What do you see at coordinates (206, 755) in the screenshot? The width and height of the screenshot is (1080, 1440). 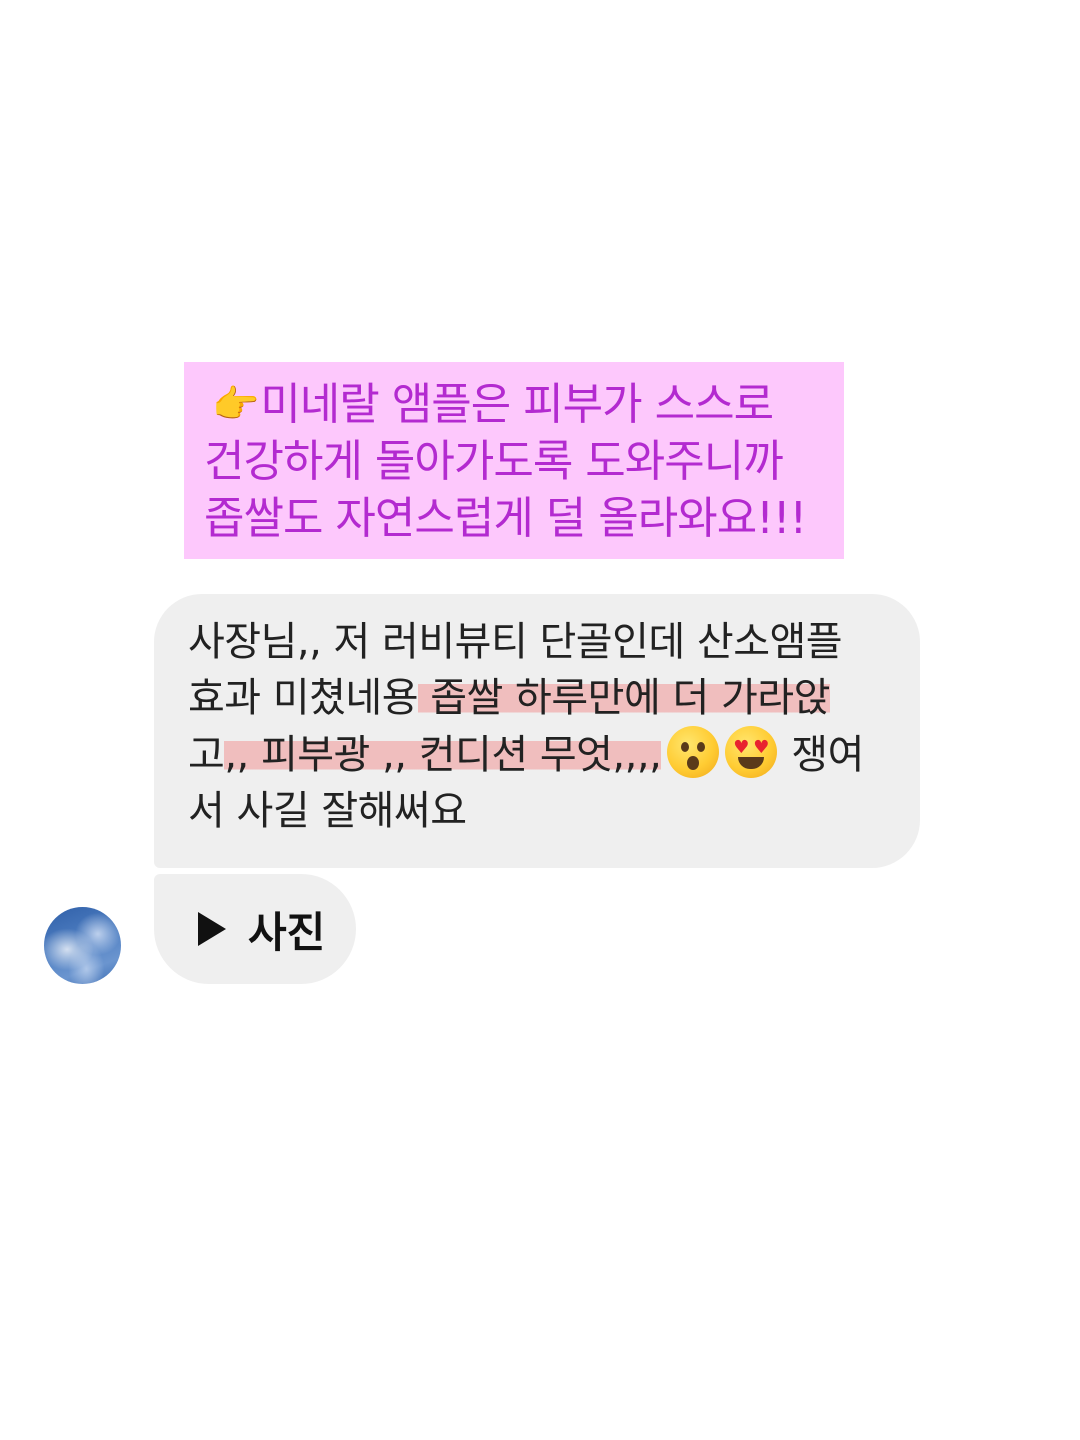 I see `message-line-3-text: 고` at bounding box center [206, 755].